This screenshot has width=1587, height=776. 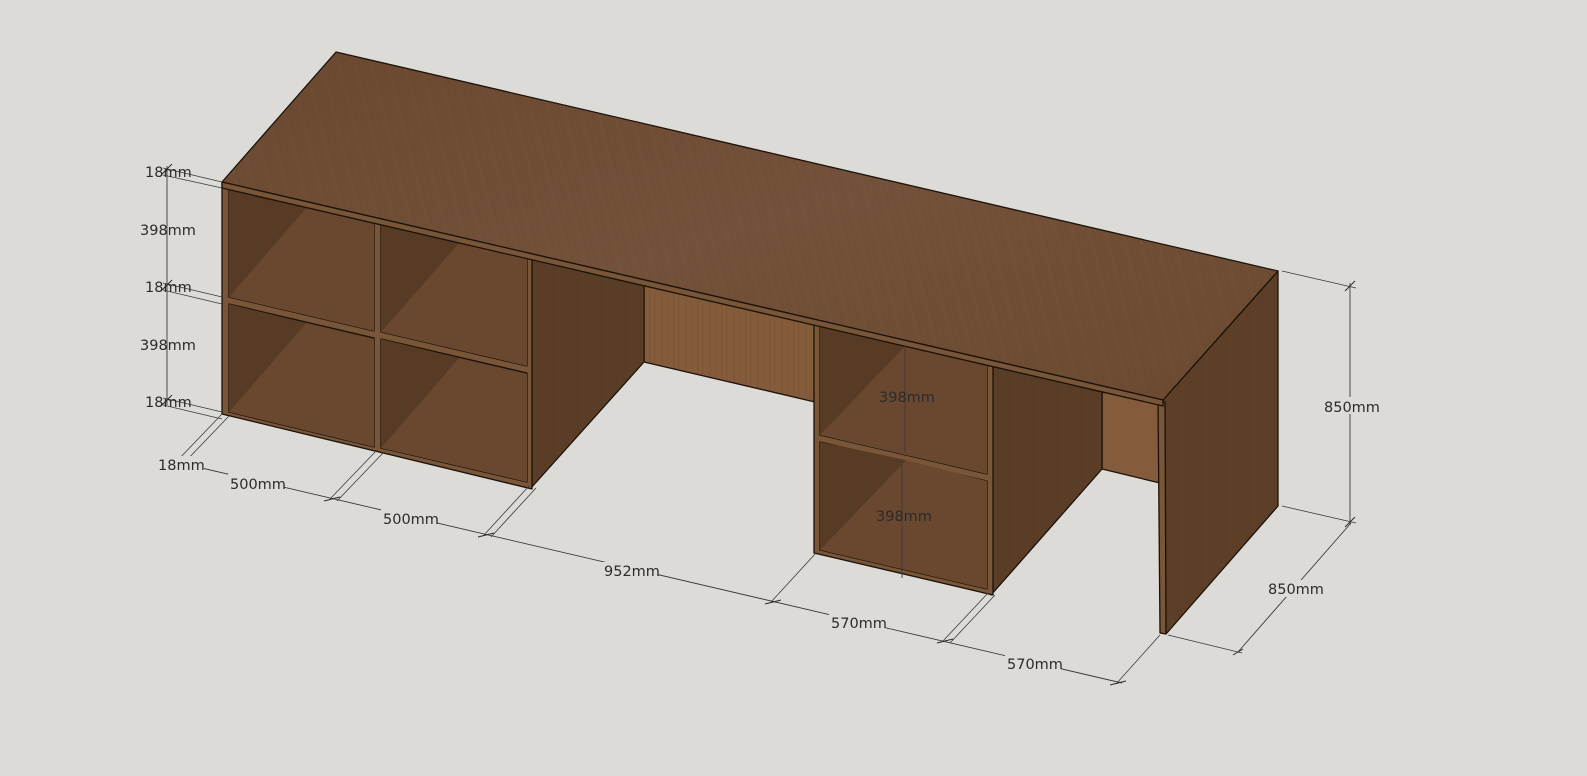 I want to click on back-modesty-panel-right, so click(x=1131, y=437).